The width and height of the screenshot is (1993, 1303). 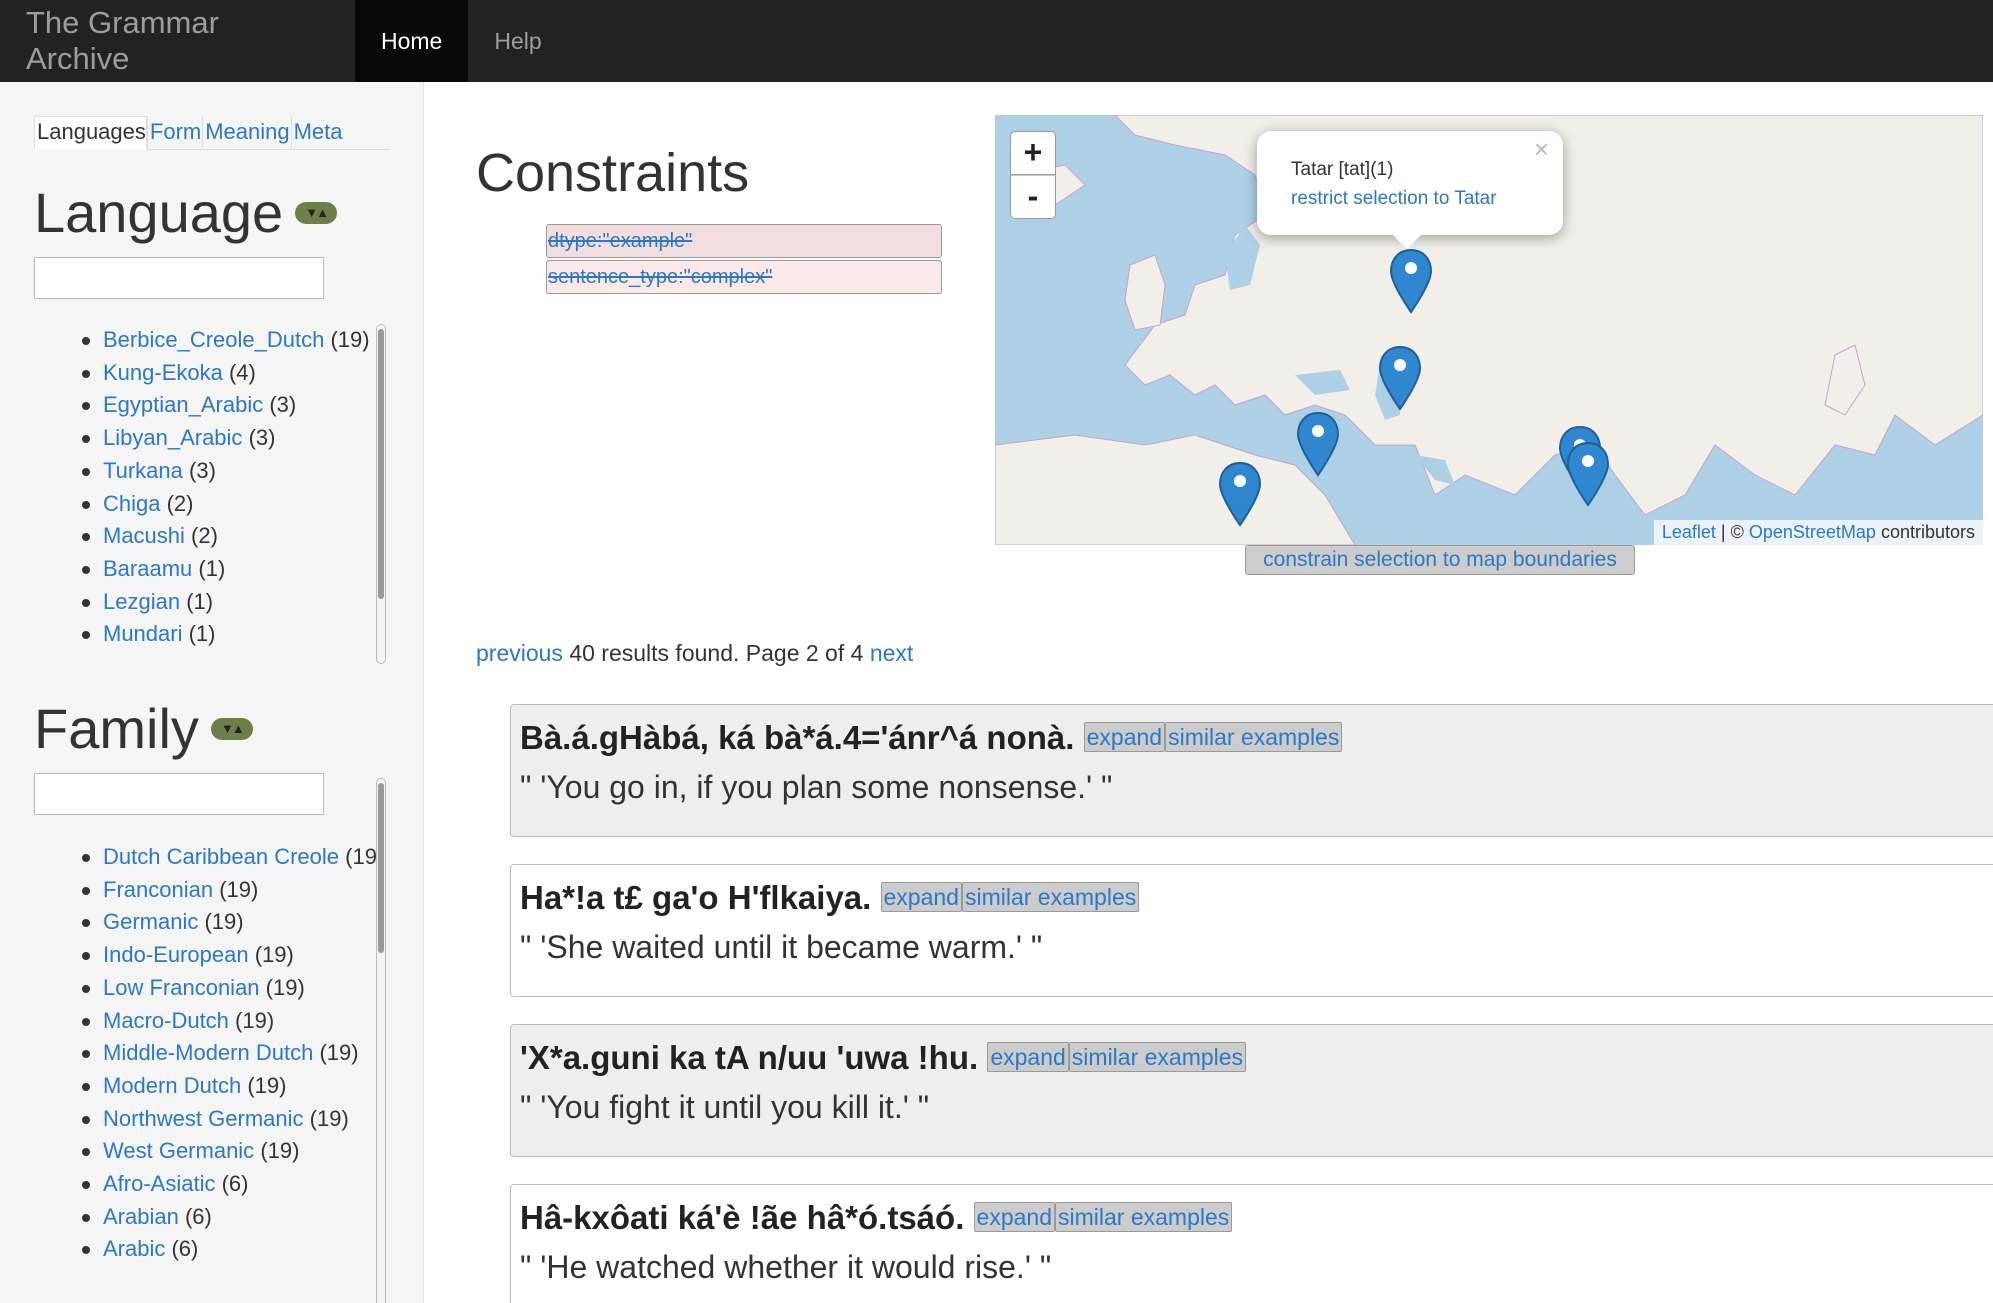 What do you see at coordinates (517, 41) in the screenshot?
I see `nav-help: Help` at bounding box center [517, 41].